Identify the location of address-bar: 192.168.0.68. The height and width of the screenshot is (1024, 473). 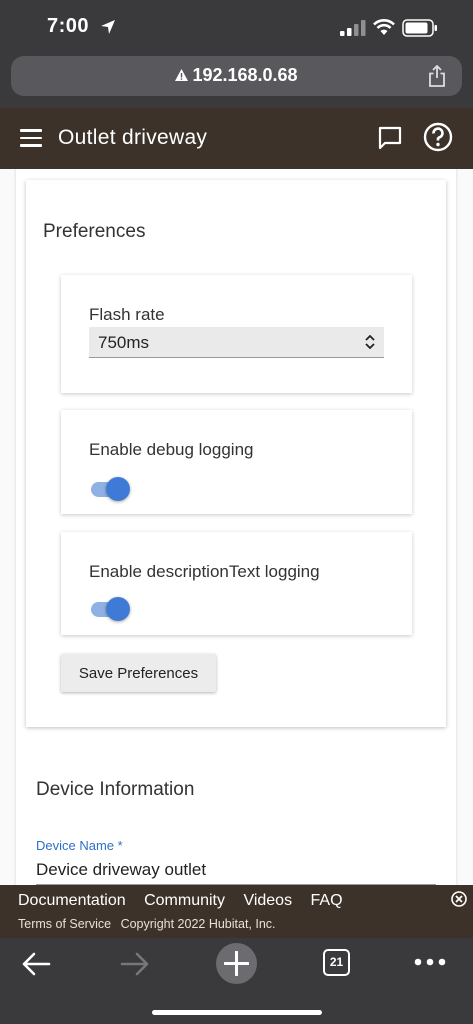
(236, 76).